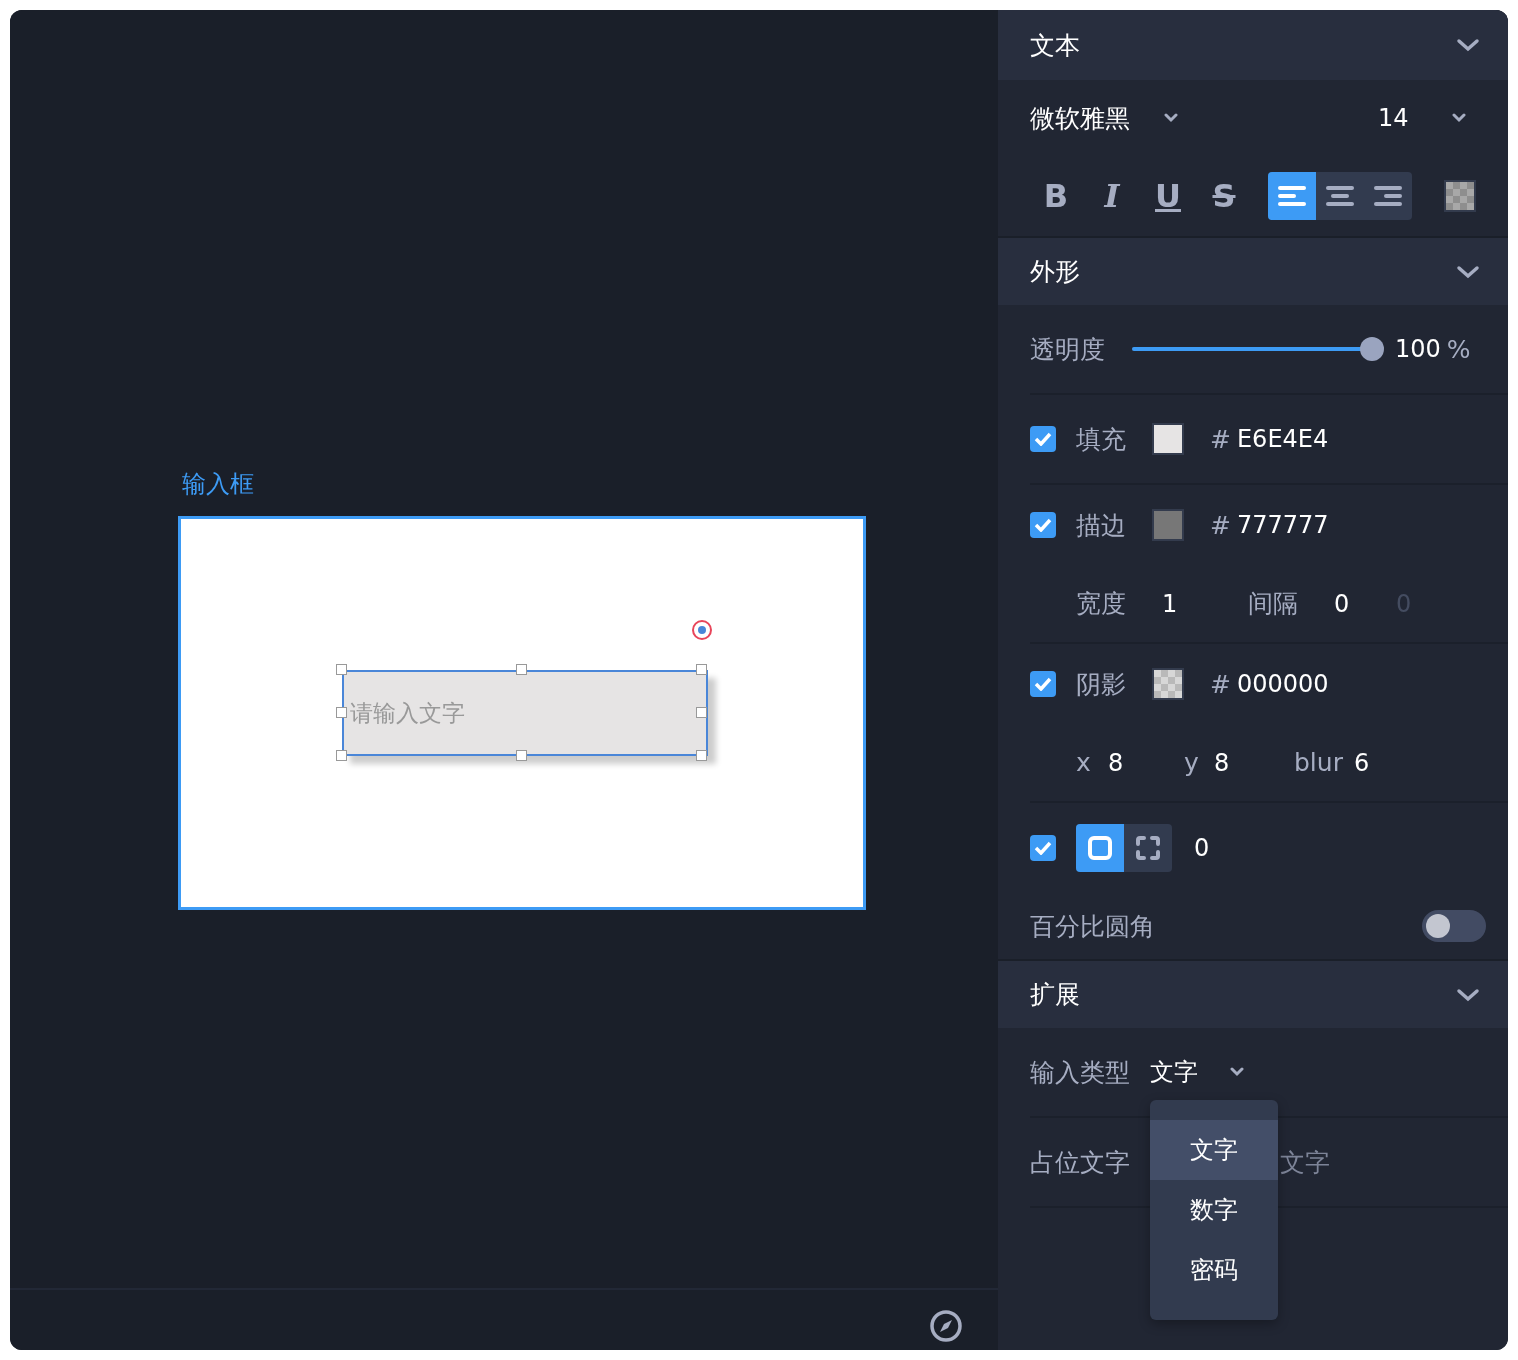 Image resolution: width=1518 pixels, height=1360 pixels. What do you see at coordinates (1224, 196) in the screenshot?
I see `text-style-button: S` at bounding box center [1224, 196].